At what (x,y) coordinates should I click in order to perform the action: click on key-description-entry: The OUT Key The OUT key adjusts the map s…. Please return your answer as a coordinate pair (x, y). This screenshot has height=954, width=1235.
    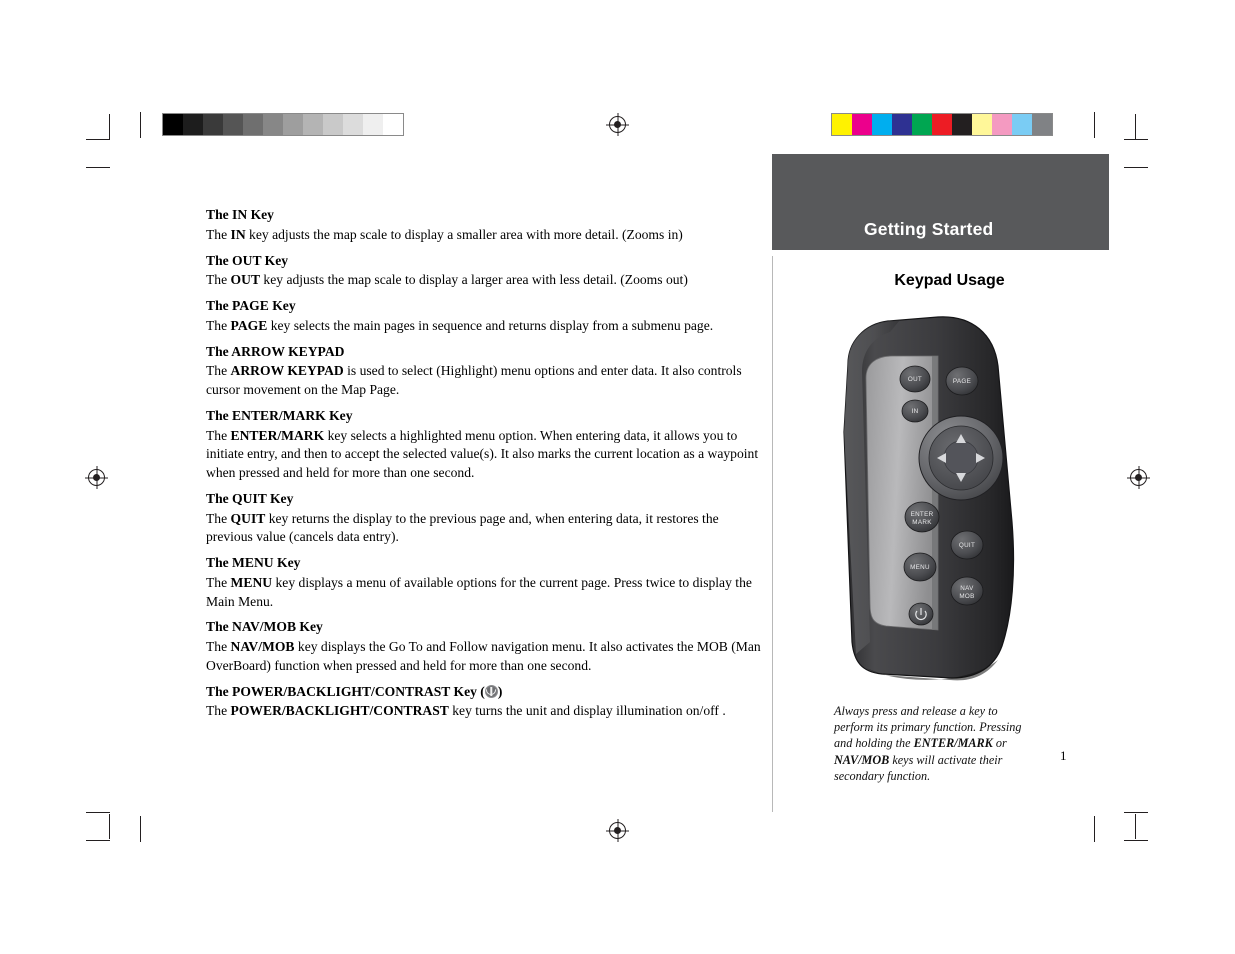
    Looking at the image, I should click on (486, 271).